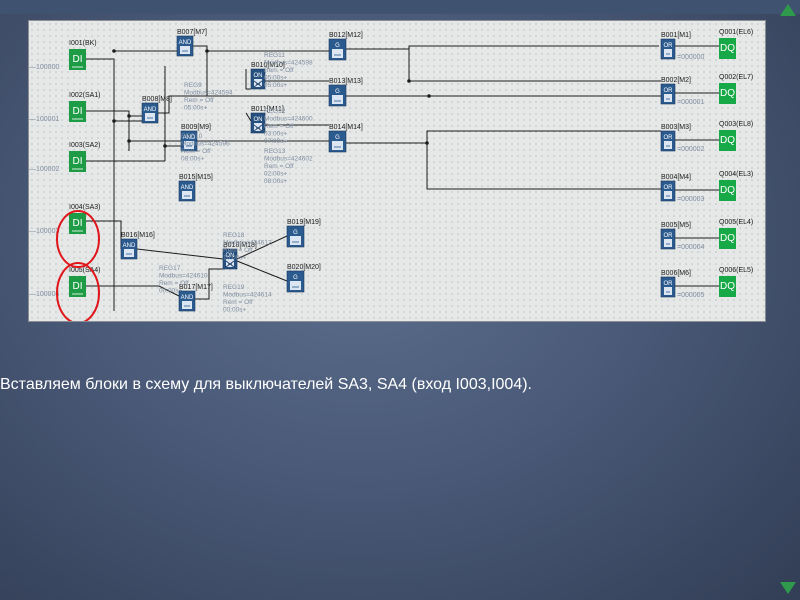 The height and width of the screenshot is (600, 800). I want to click on or-block-ref: =000002, so click(691, 149).